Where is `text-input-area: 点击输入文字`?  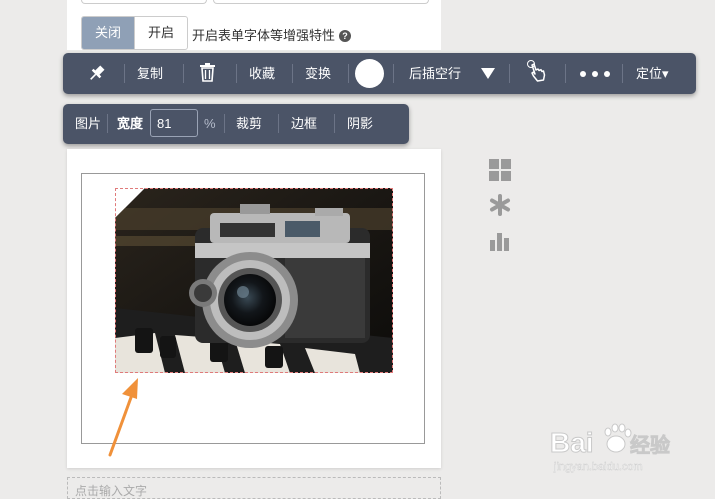 text-input-area: 点击输入文字 is located at coordinates (254, 488).